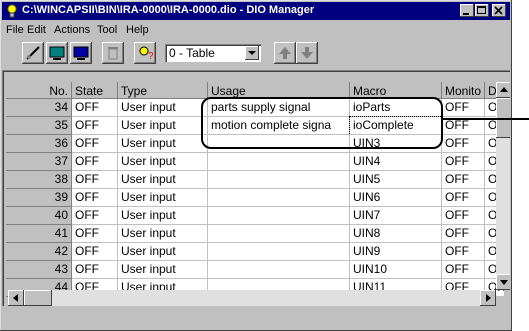 The image size is (529, 331). Describe the element at coordinates (396, 180) in the screenshot. I see `cell-macro: UIN5` at that location.